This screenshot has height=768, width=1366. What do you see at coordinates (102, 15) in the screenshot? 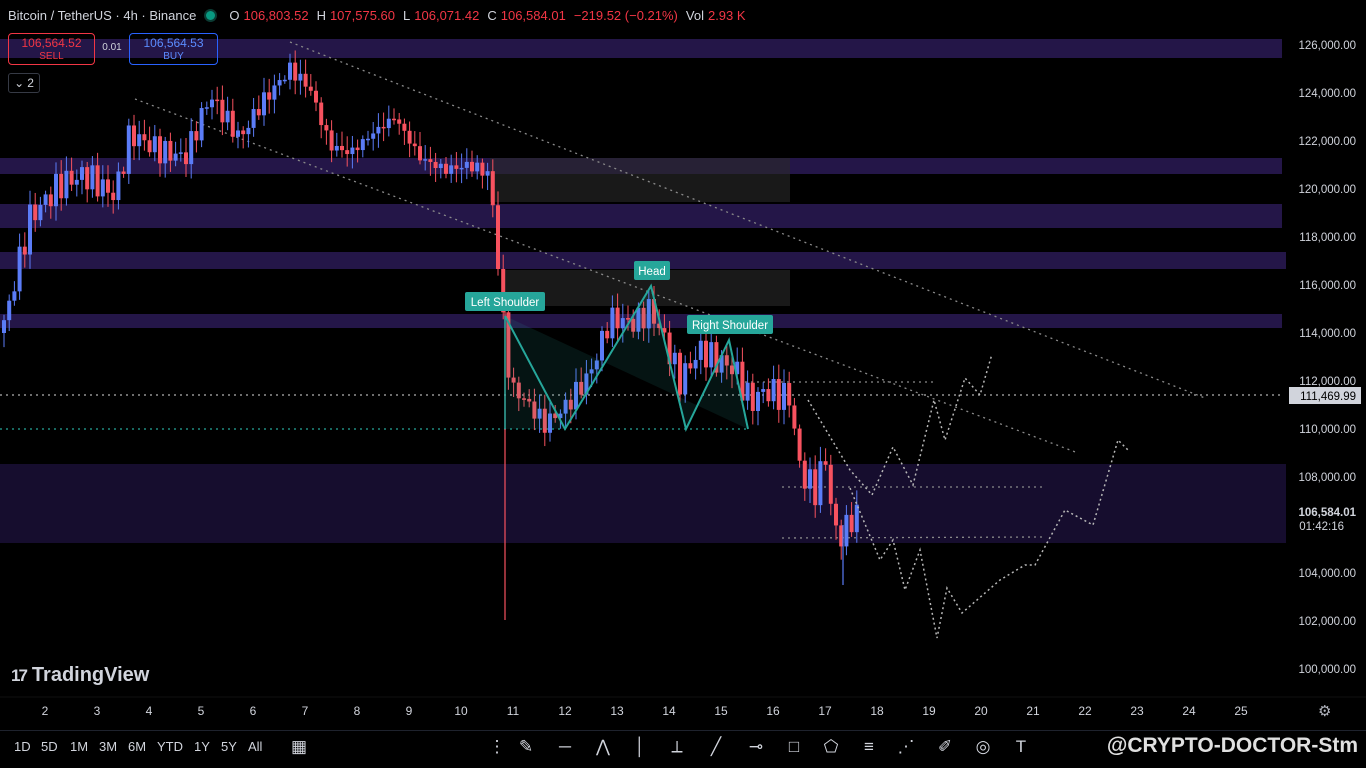
I see `symbol-title: Bitcoin / TetherUS · 4h · Binance` at bounding box center [102, 15].